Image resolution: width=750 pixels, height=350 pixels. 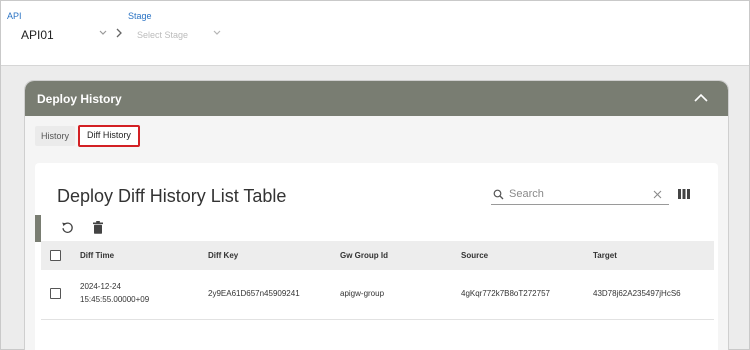 What do you see at coordinates (498, 194) in the screenshot?
I see `search-icon` at bounding box center [498, 194].